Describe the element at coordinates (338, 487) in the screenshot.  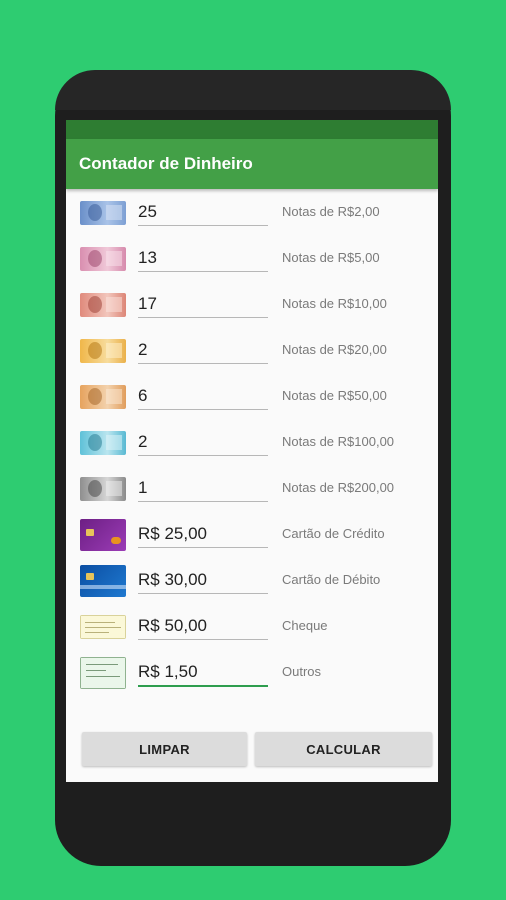
I see `label-notes-200: Notas de R$200,00` at that location.